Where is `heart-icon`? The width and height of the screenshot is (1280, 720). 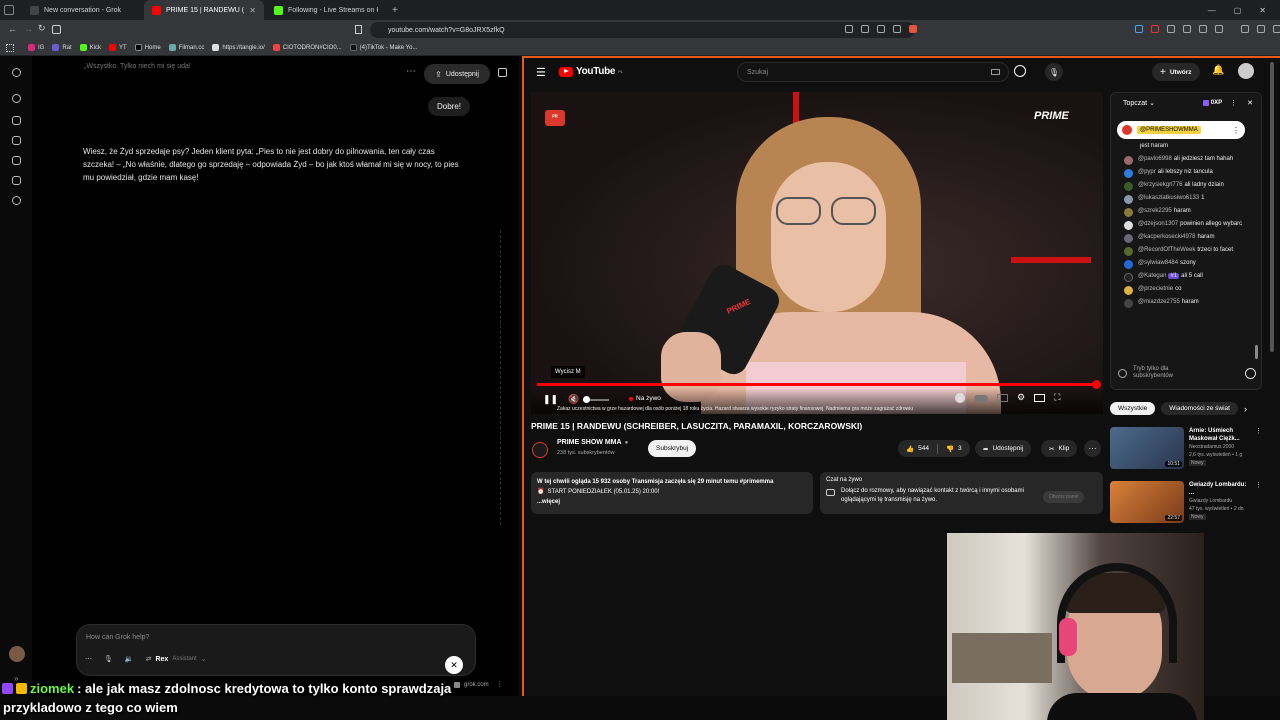
heart-icon is located at coordinates (1250, 373).